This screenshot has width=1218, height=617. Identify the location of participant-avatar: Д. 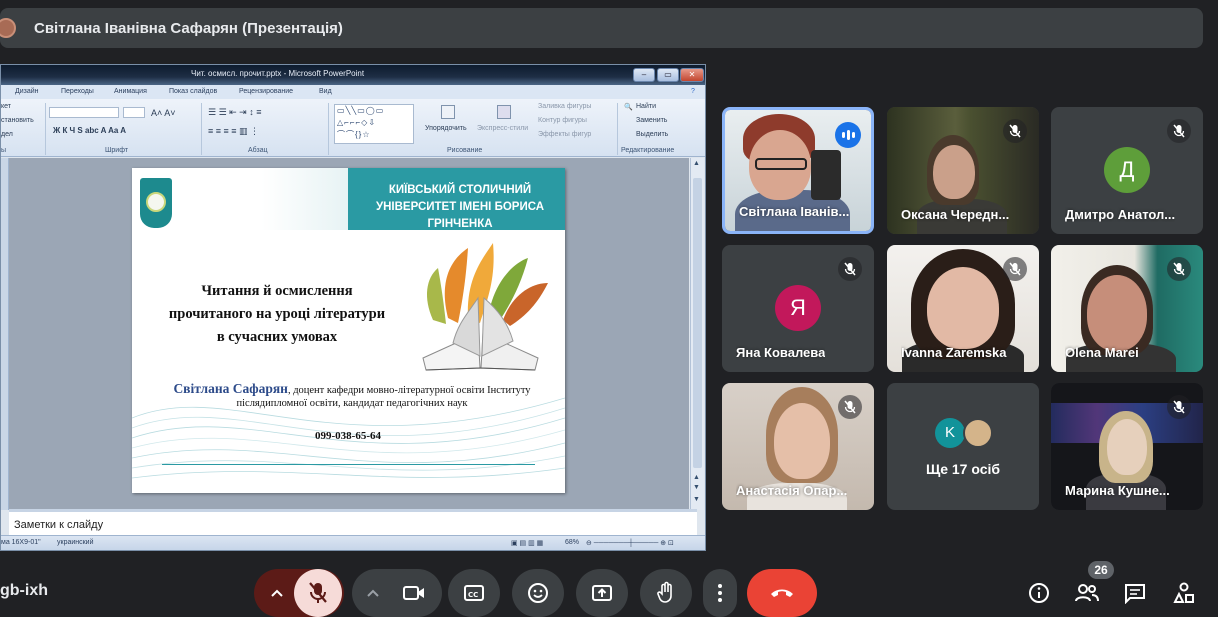
(1127, 170).